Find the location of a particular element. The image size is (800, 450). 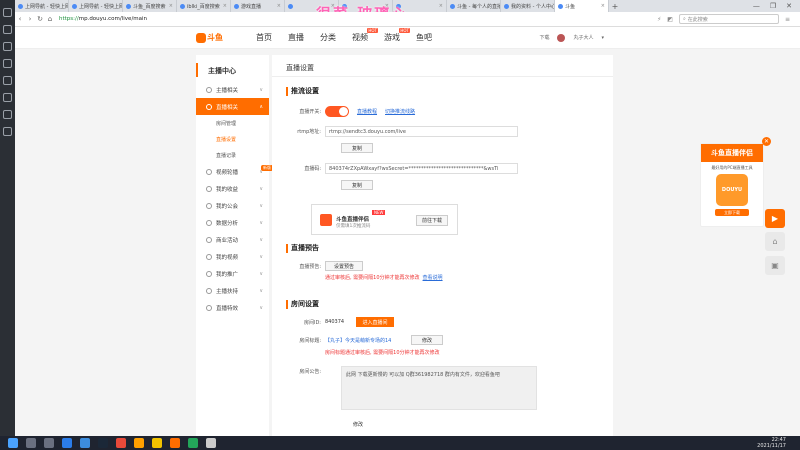

steam-icon is located at coordinates (103, 443).